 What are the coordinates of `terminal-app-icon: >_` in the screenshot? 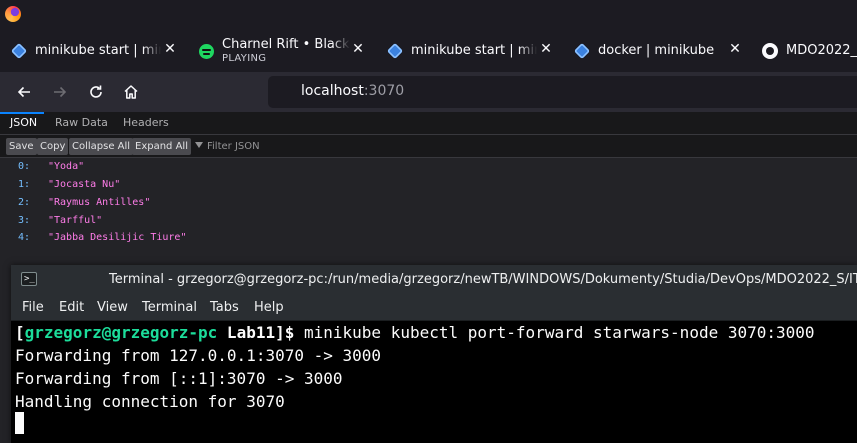 It's located at (29, 279).